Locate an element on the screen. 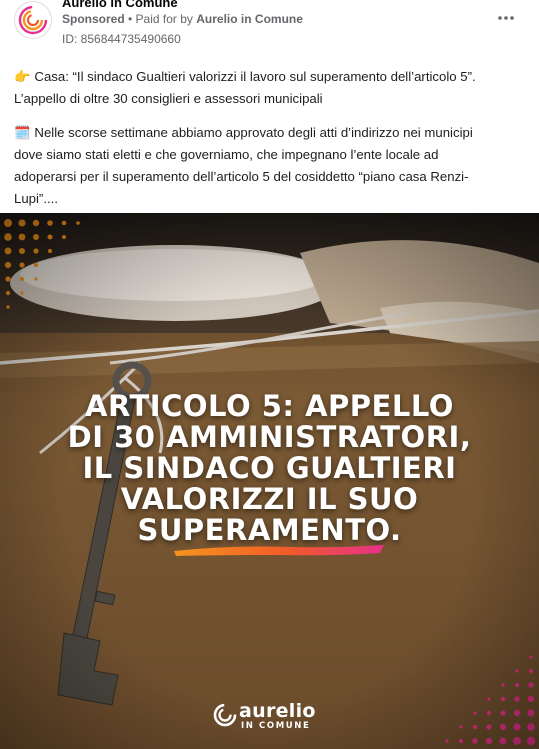  pointing-hand-icon: 👉 is located at coordinates (22, 76).